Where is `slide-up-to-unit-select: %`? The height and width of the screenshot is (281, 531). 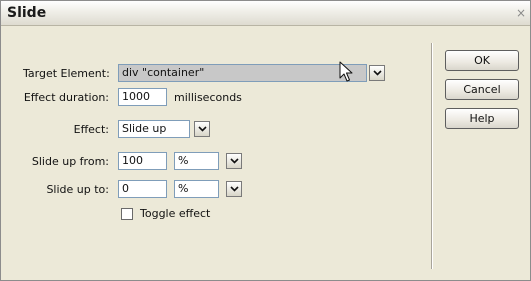 slide-up-to-unit-select: % is located at coordinates (196, 189).